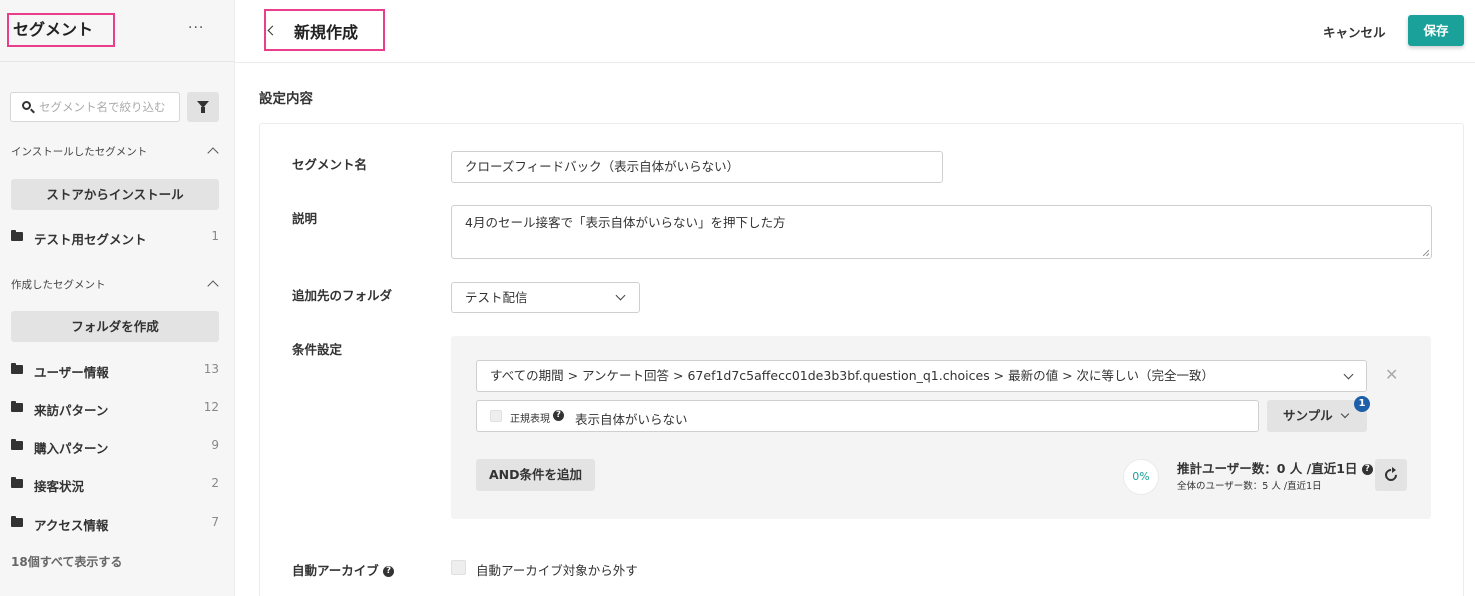 The width and height of the screenshot is (1475, 596). I want to click on sidebar-item-count: 2, so click(215, 483).